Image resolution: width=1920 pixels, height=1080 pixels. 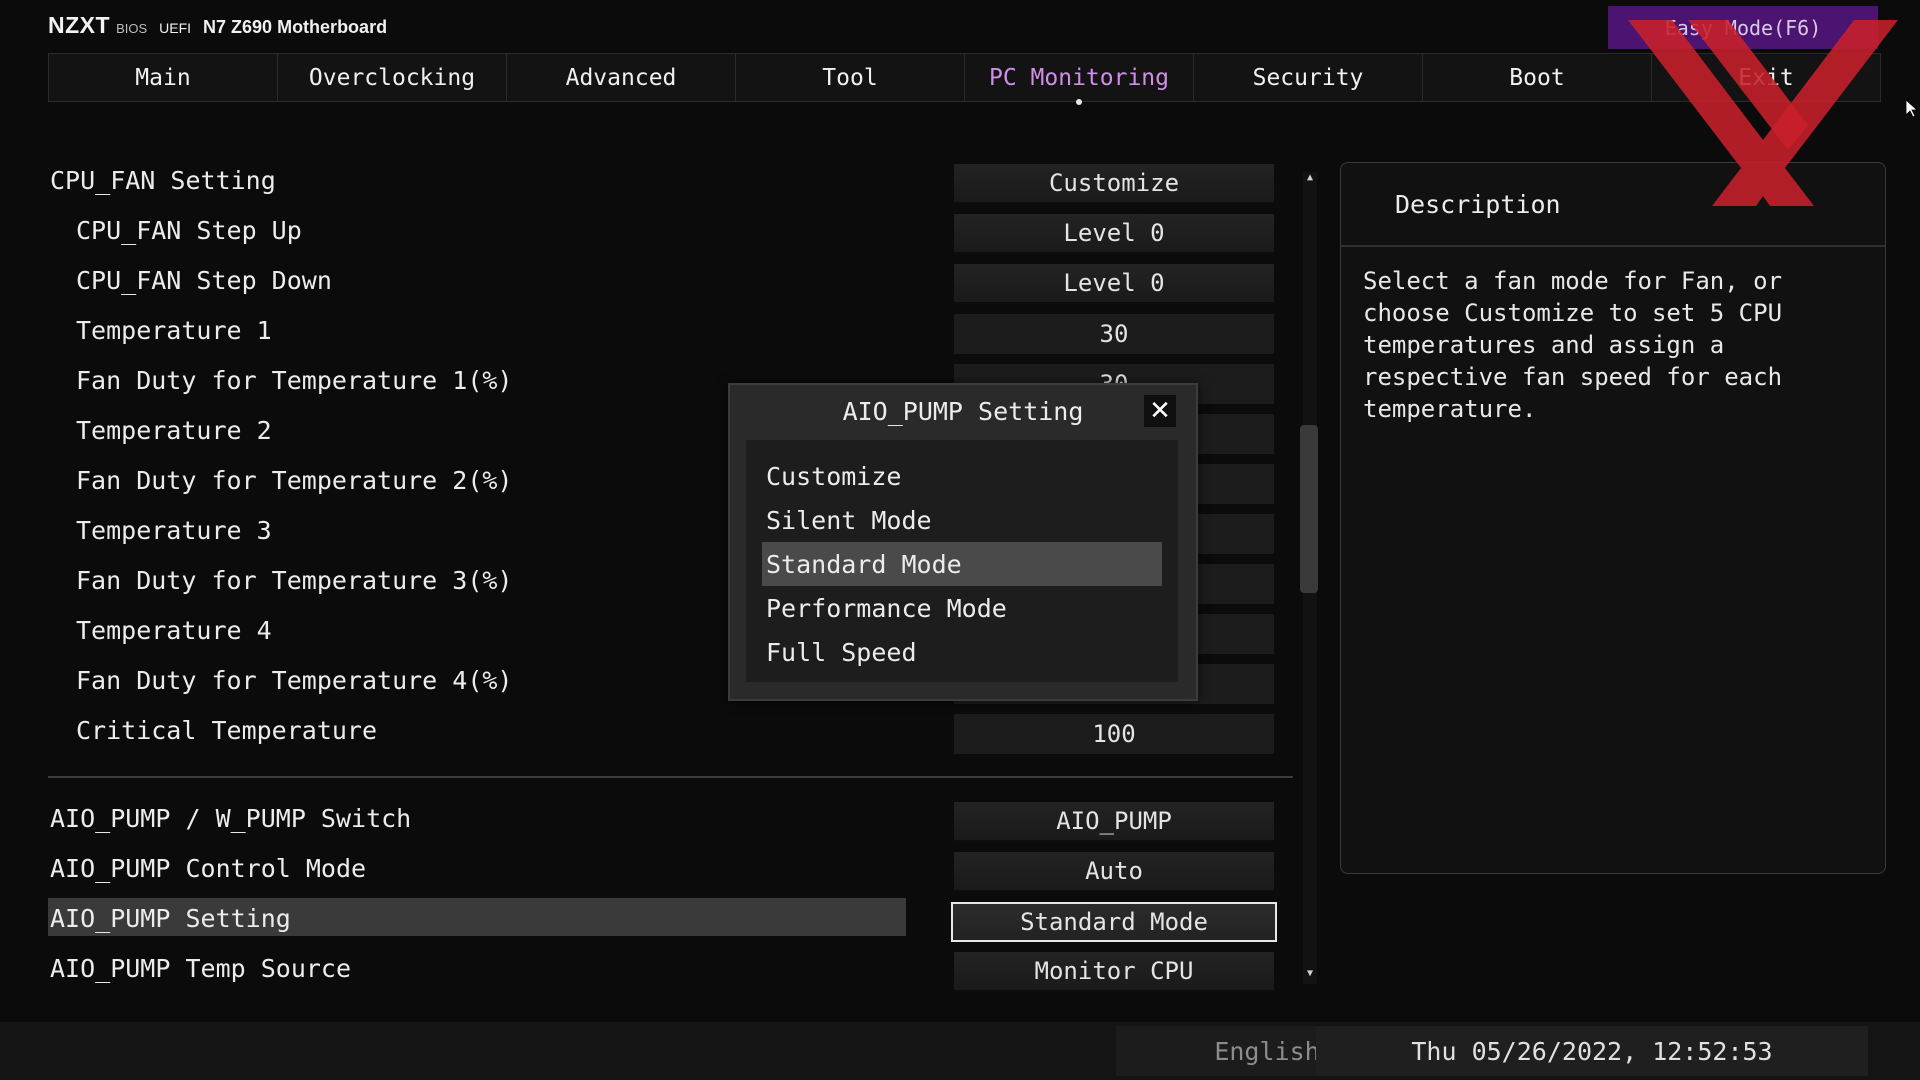 I want to click on easy-mode-button: Easy Mode(F6), so click(x=1743, y=27).